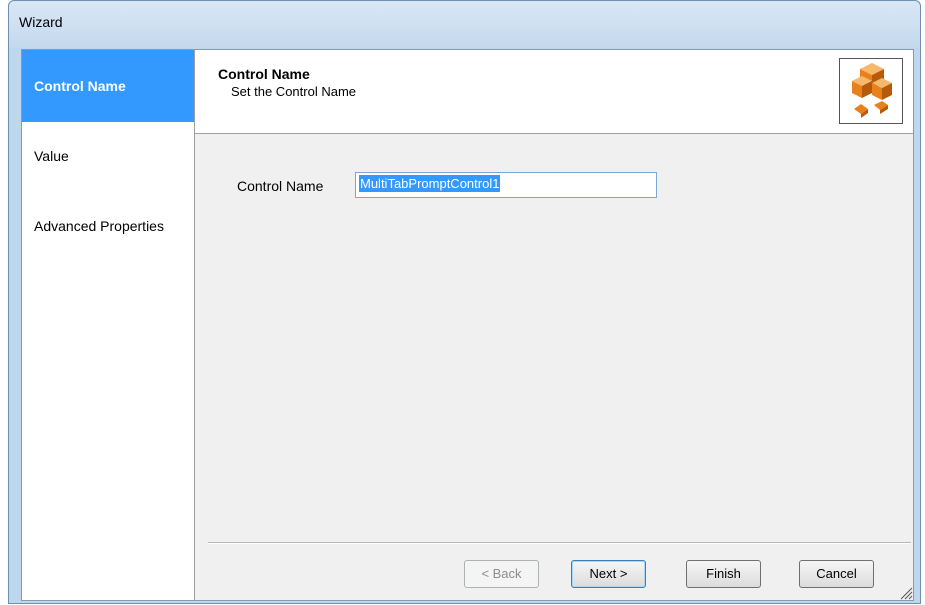 Image resolution: width=925 pixels, height=605 pixels. What do you see at coordinates (608, 574) in the screenshot?
I see `next-button: Next >` at bounding box center [608, 574].